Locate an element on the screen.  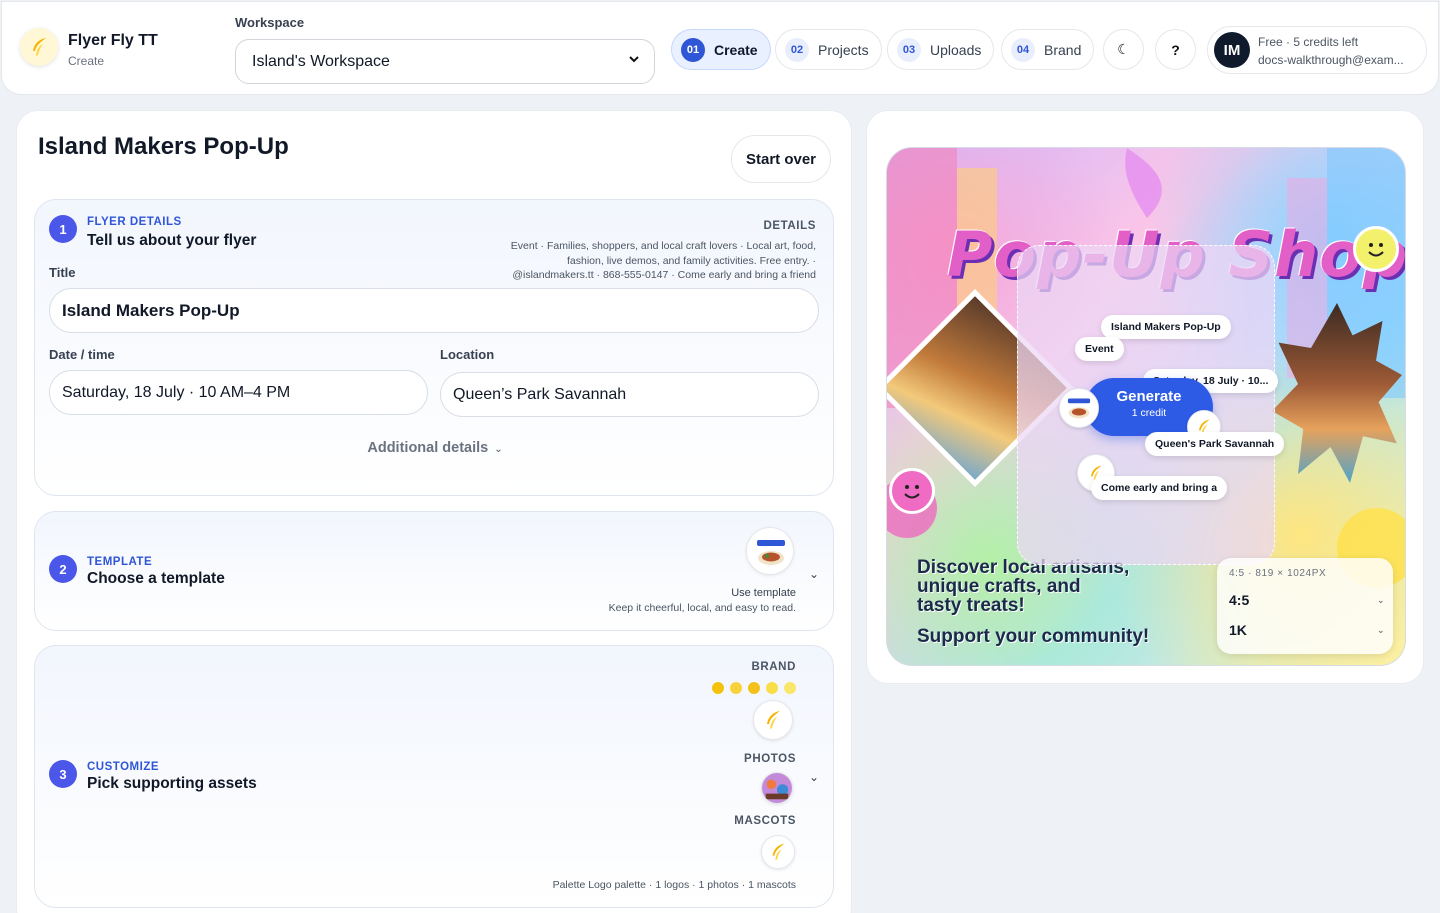
generate-label: Generate is located at coordinates (1149, 396).